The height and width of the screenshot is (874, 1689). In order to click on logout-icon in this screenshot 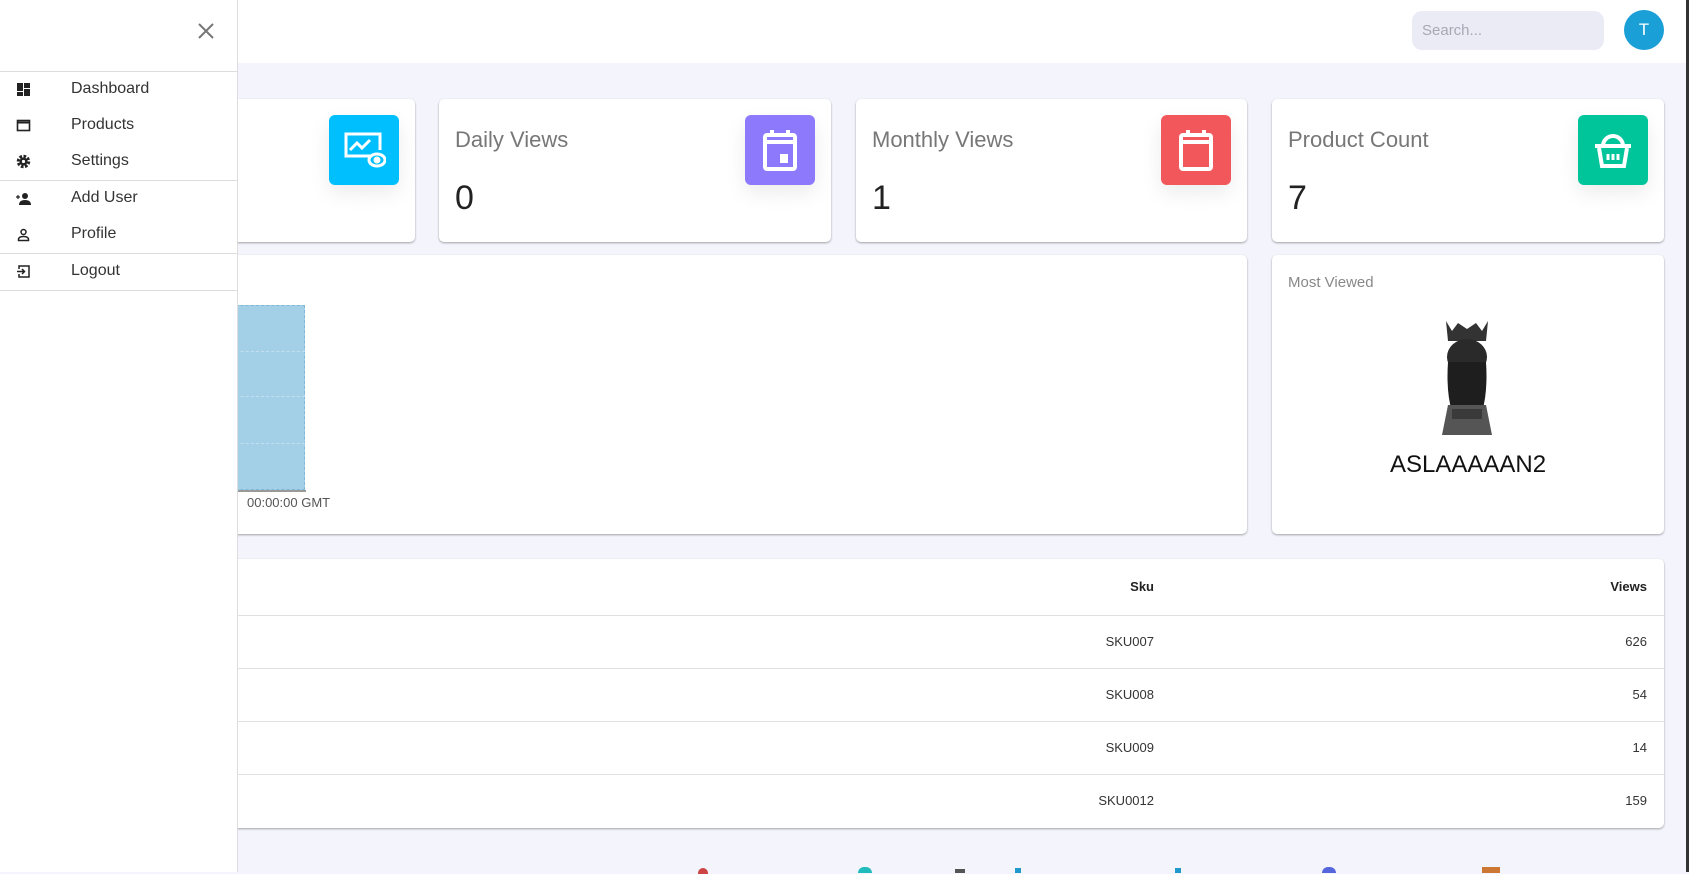, I will do `click(23, 271)`.